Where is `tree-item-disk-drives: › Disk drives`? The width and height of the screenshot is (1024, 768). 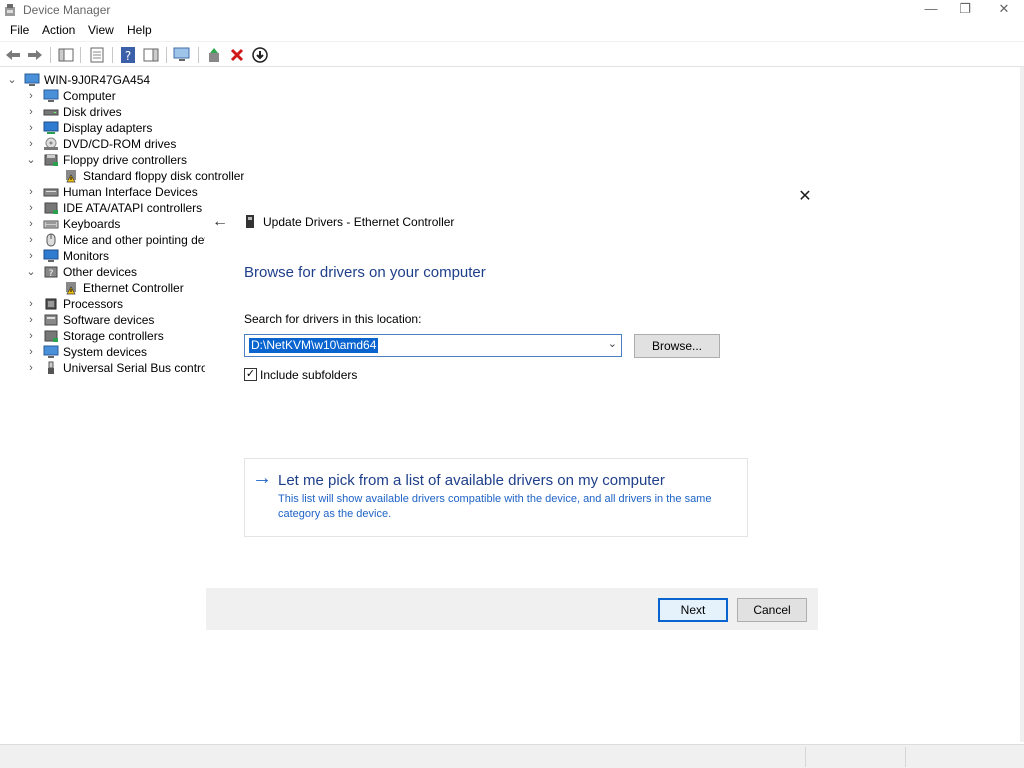 tree-item-disk-drives: › Disk drives is located at coordinates (115, 112).